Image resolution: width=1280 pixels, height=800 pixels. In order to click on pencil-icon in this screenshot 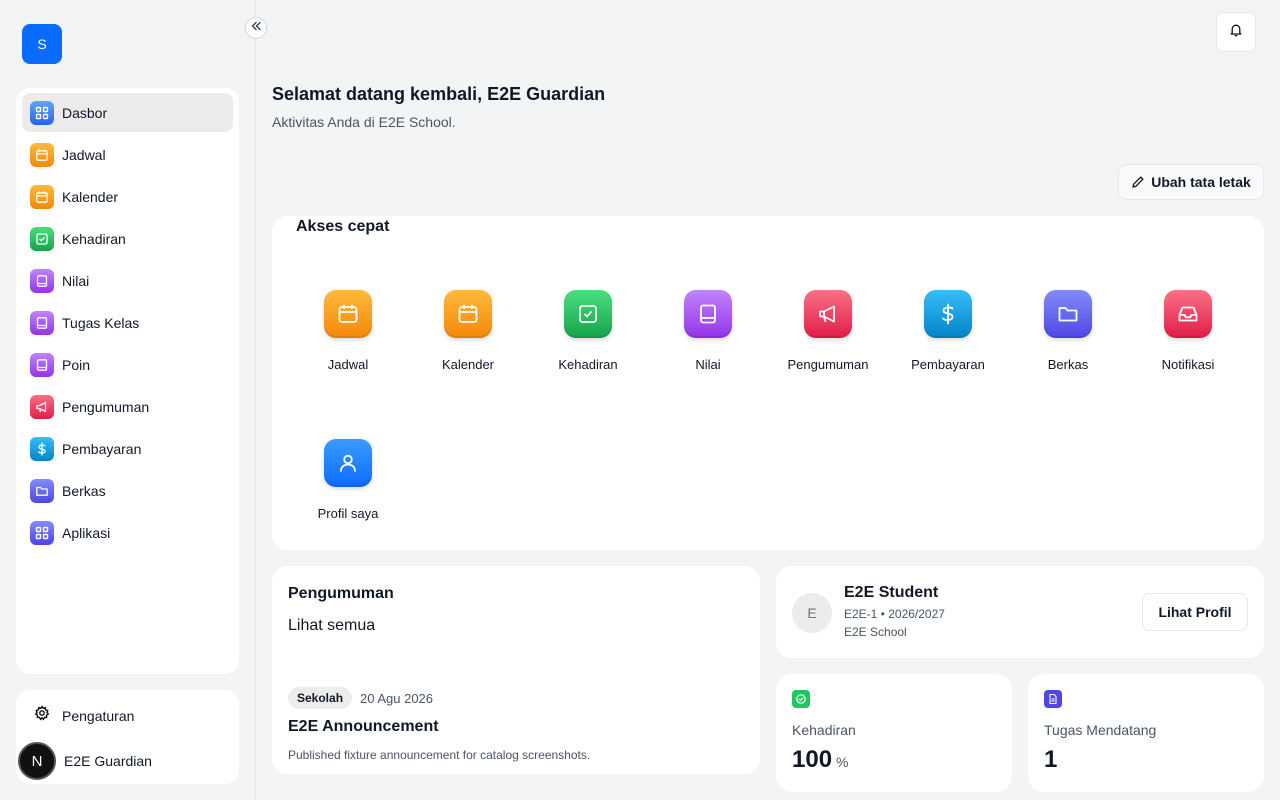, I will do `click(1138, 182)`.